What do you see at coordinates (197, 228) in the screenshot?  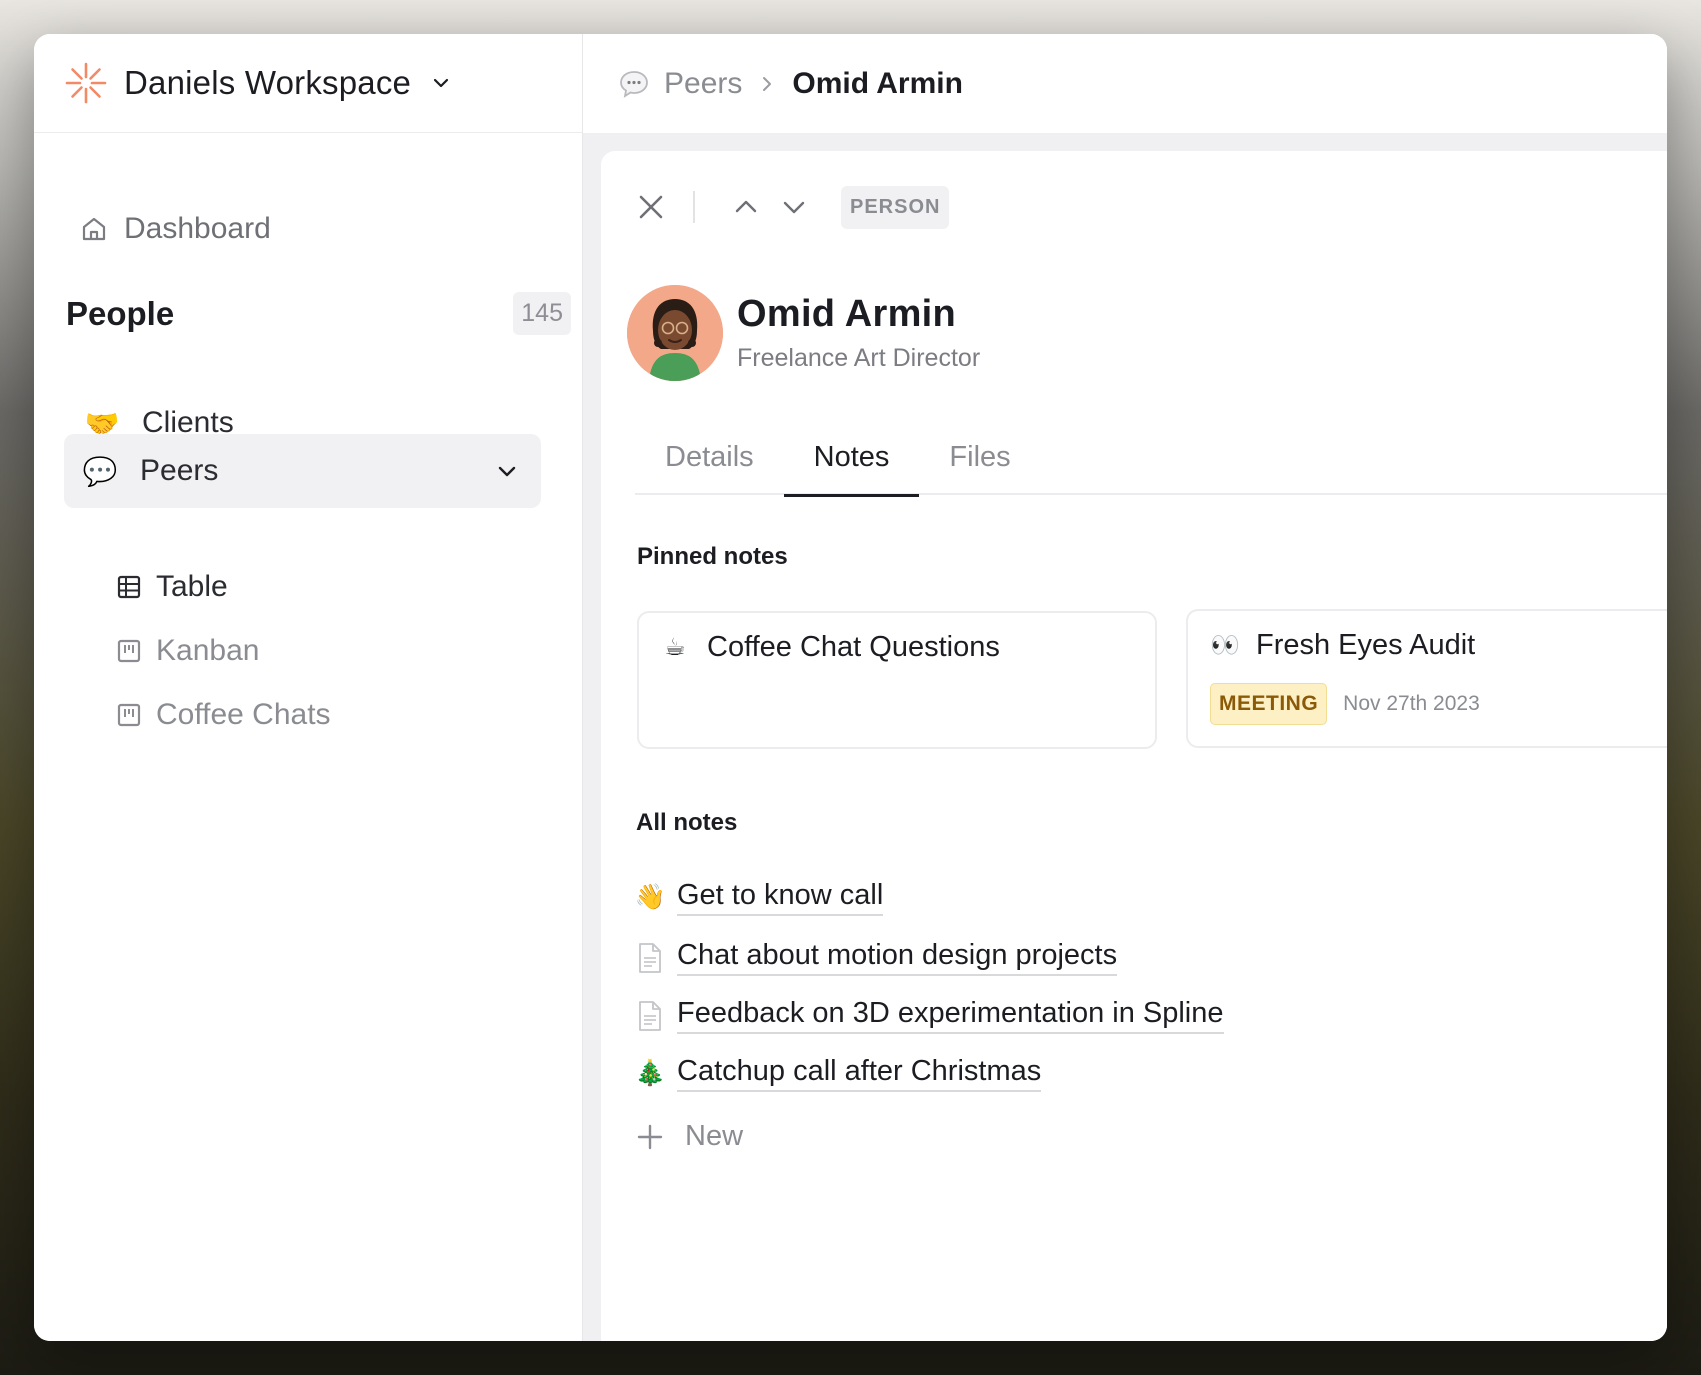 I see `nav-dashboard-label: Dashboard` at bounding box center [197, 228].